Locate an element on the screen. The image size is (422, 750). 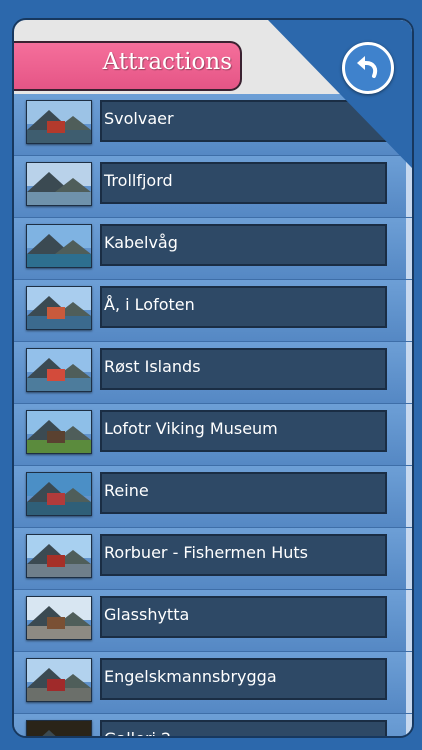
list-item: Lofotr Viking Museum is located at coordinates (213, 435).